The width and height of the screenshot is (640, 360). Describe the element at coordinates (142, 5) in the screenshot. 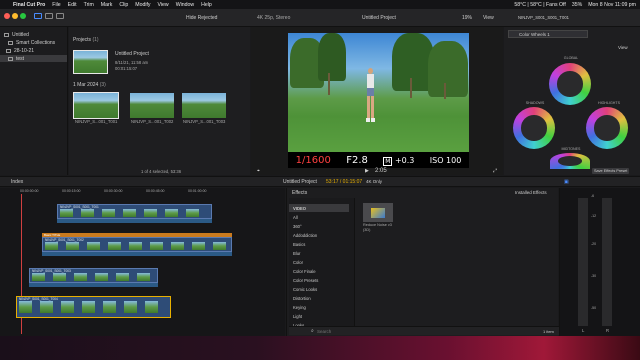

I see `menu-modify: Modify` at that location.